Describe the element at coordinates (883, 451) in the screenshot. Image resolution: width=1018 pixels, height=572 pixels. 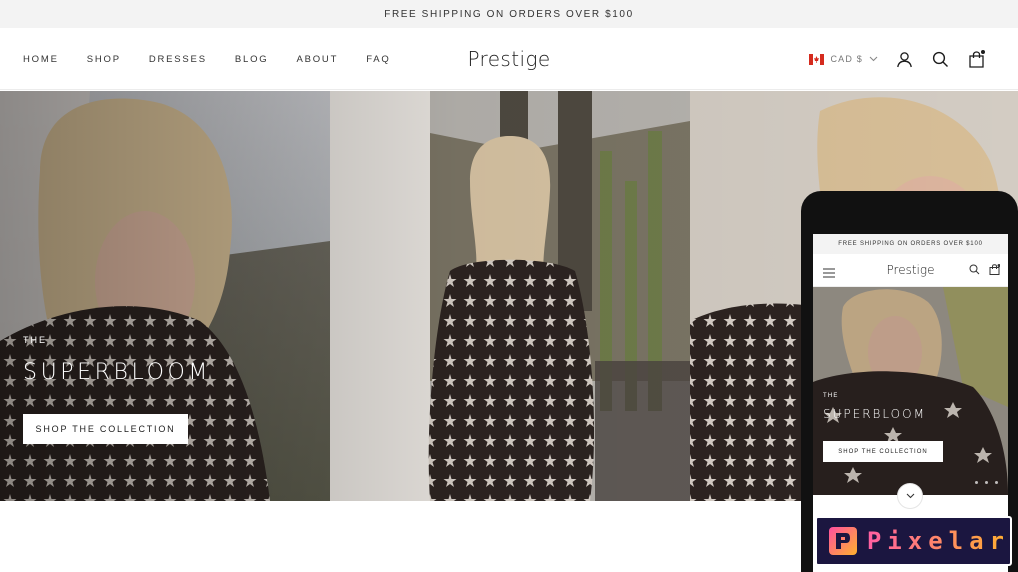
I see `mobile-shop-collection-button: SHOP THE COLLECTION` at that location.